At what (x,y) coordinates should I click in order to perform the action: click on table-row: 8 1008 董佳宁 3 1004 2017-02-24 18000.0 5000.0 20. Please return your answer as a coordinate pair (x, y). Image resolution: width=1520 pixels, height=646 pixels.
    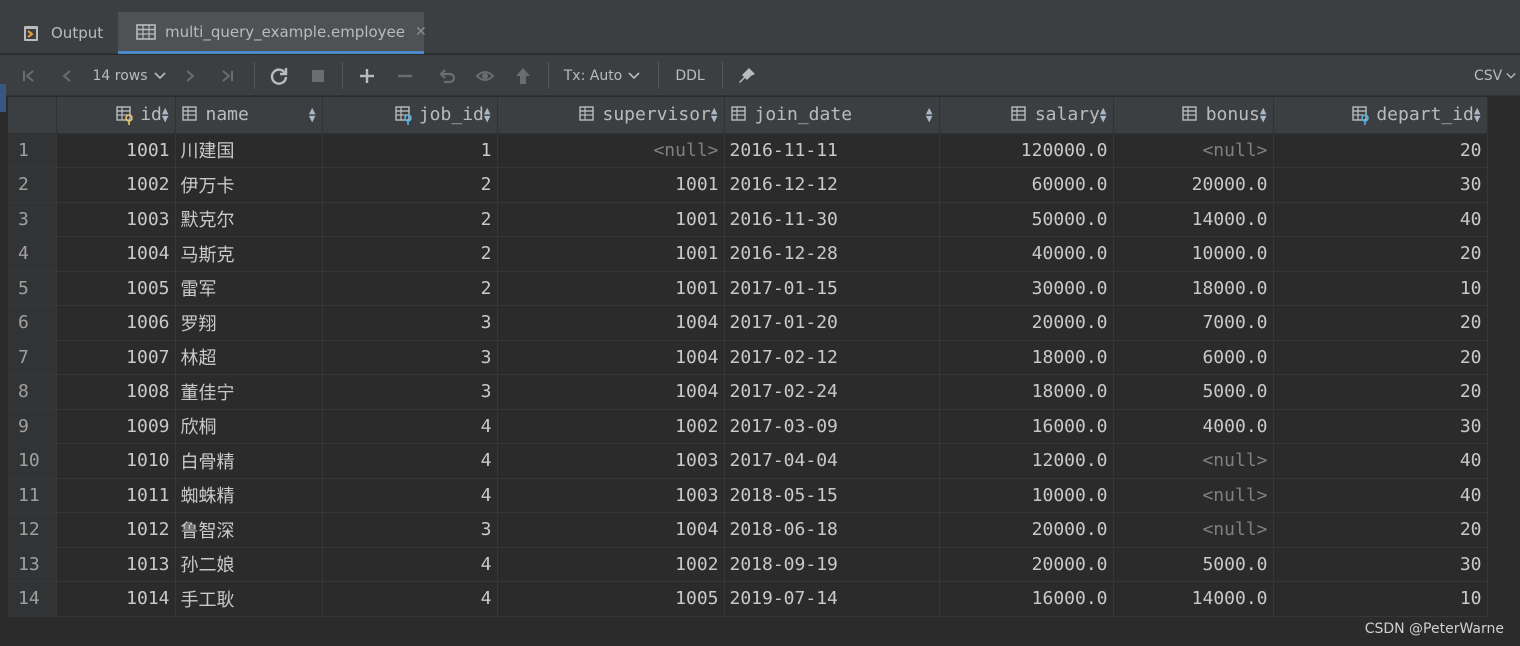
    Looking at the image, I should click on (748, 392).